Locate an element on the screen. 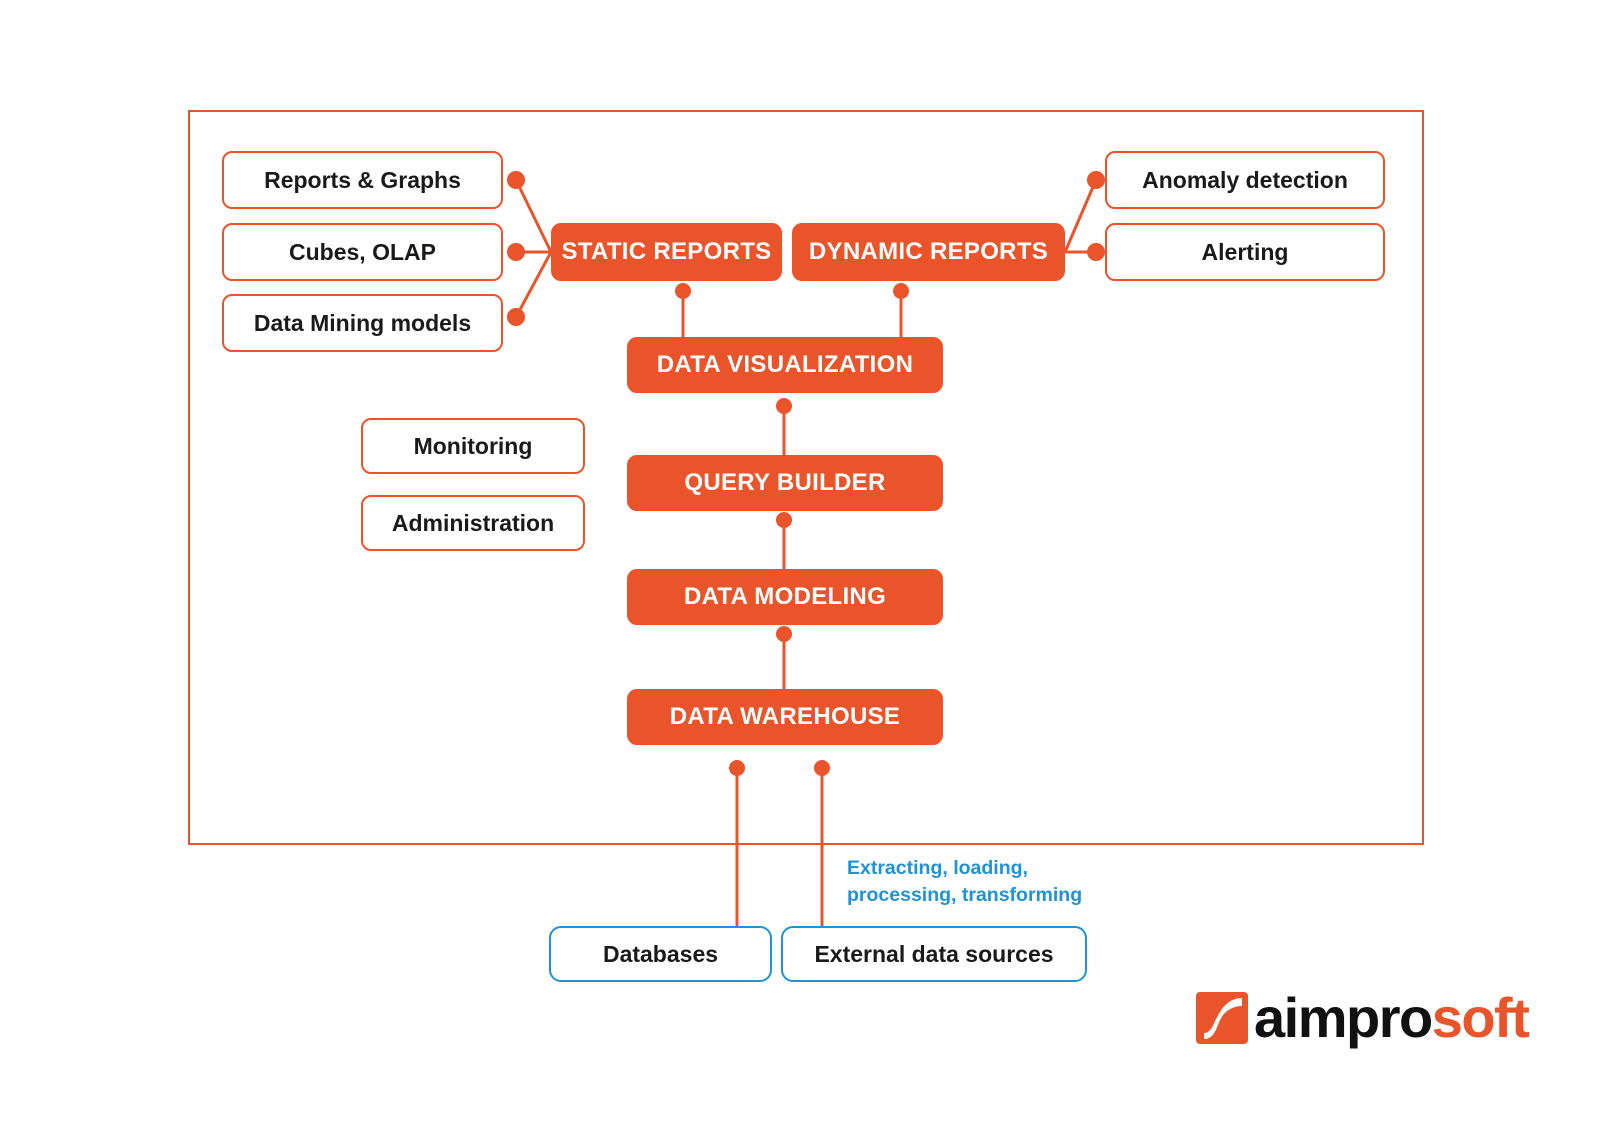  node-administration: Administration is located at coordinates (473, 523).